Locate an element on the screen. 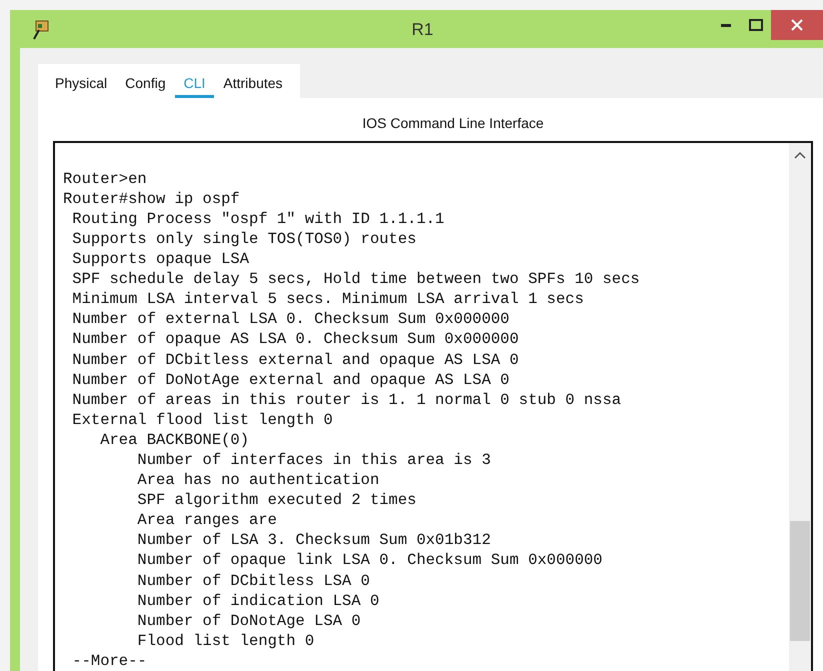 This screenshot has width=823, height=671. terminal-line: Number of DoNotAge LSA 0 is located at coordinates (249, 620).